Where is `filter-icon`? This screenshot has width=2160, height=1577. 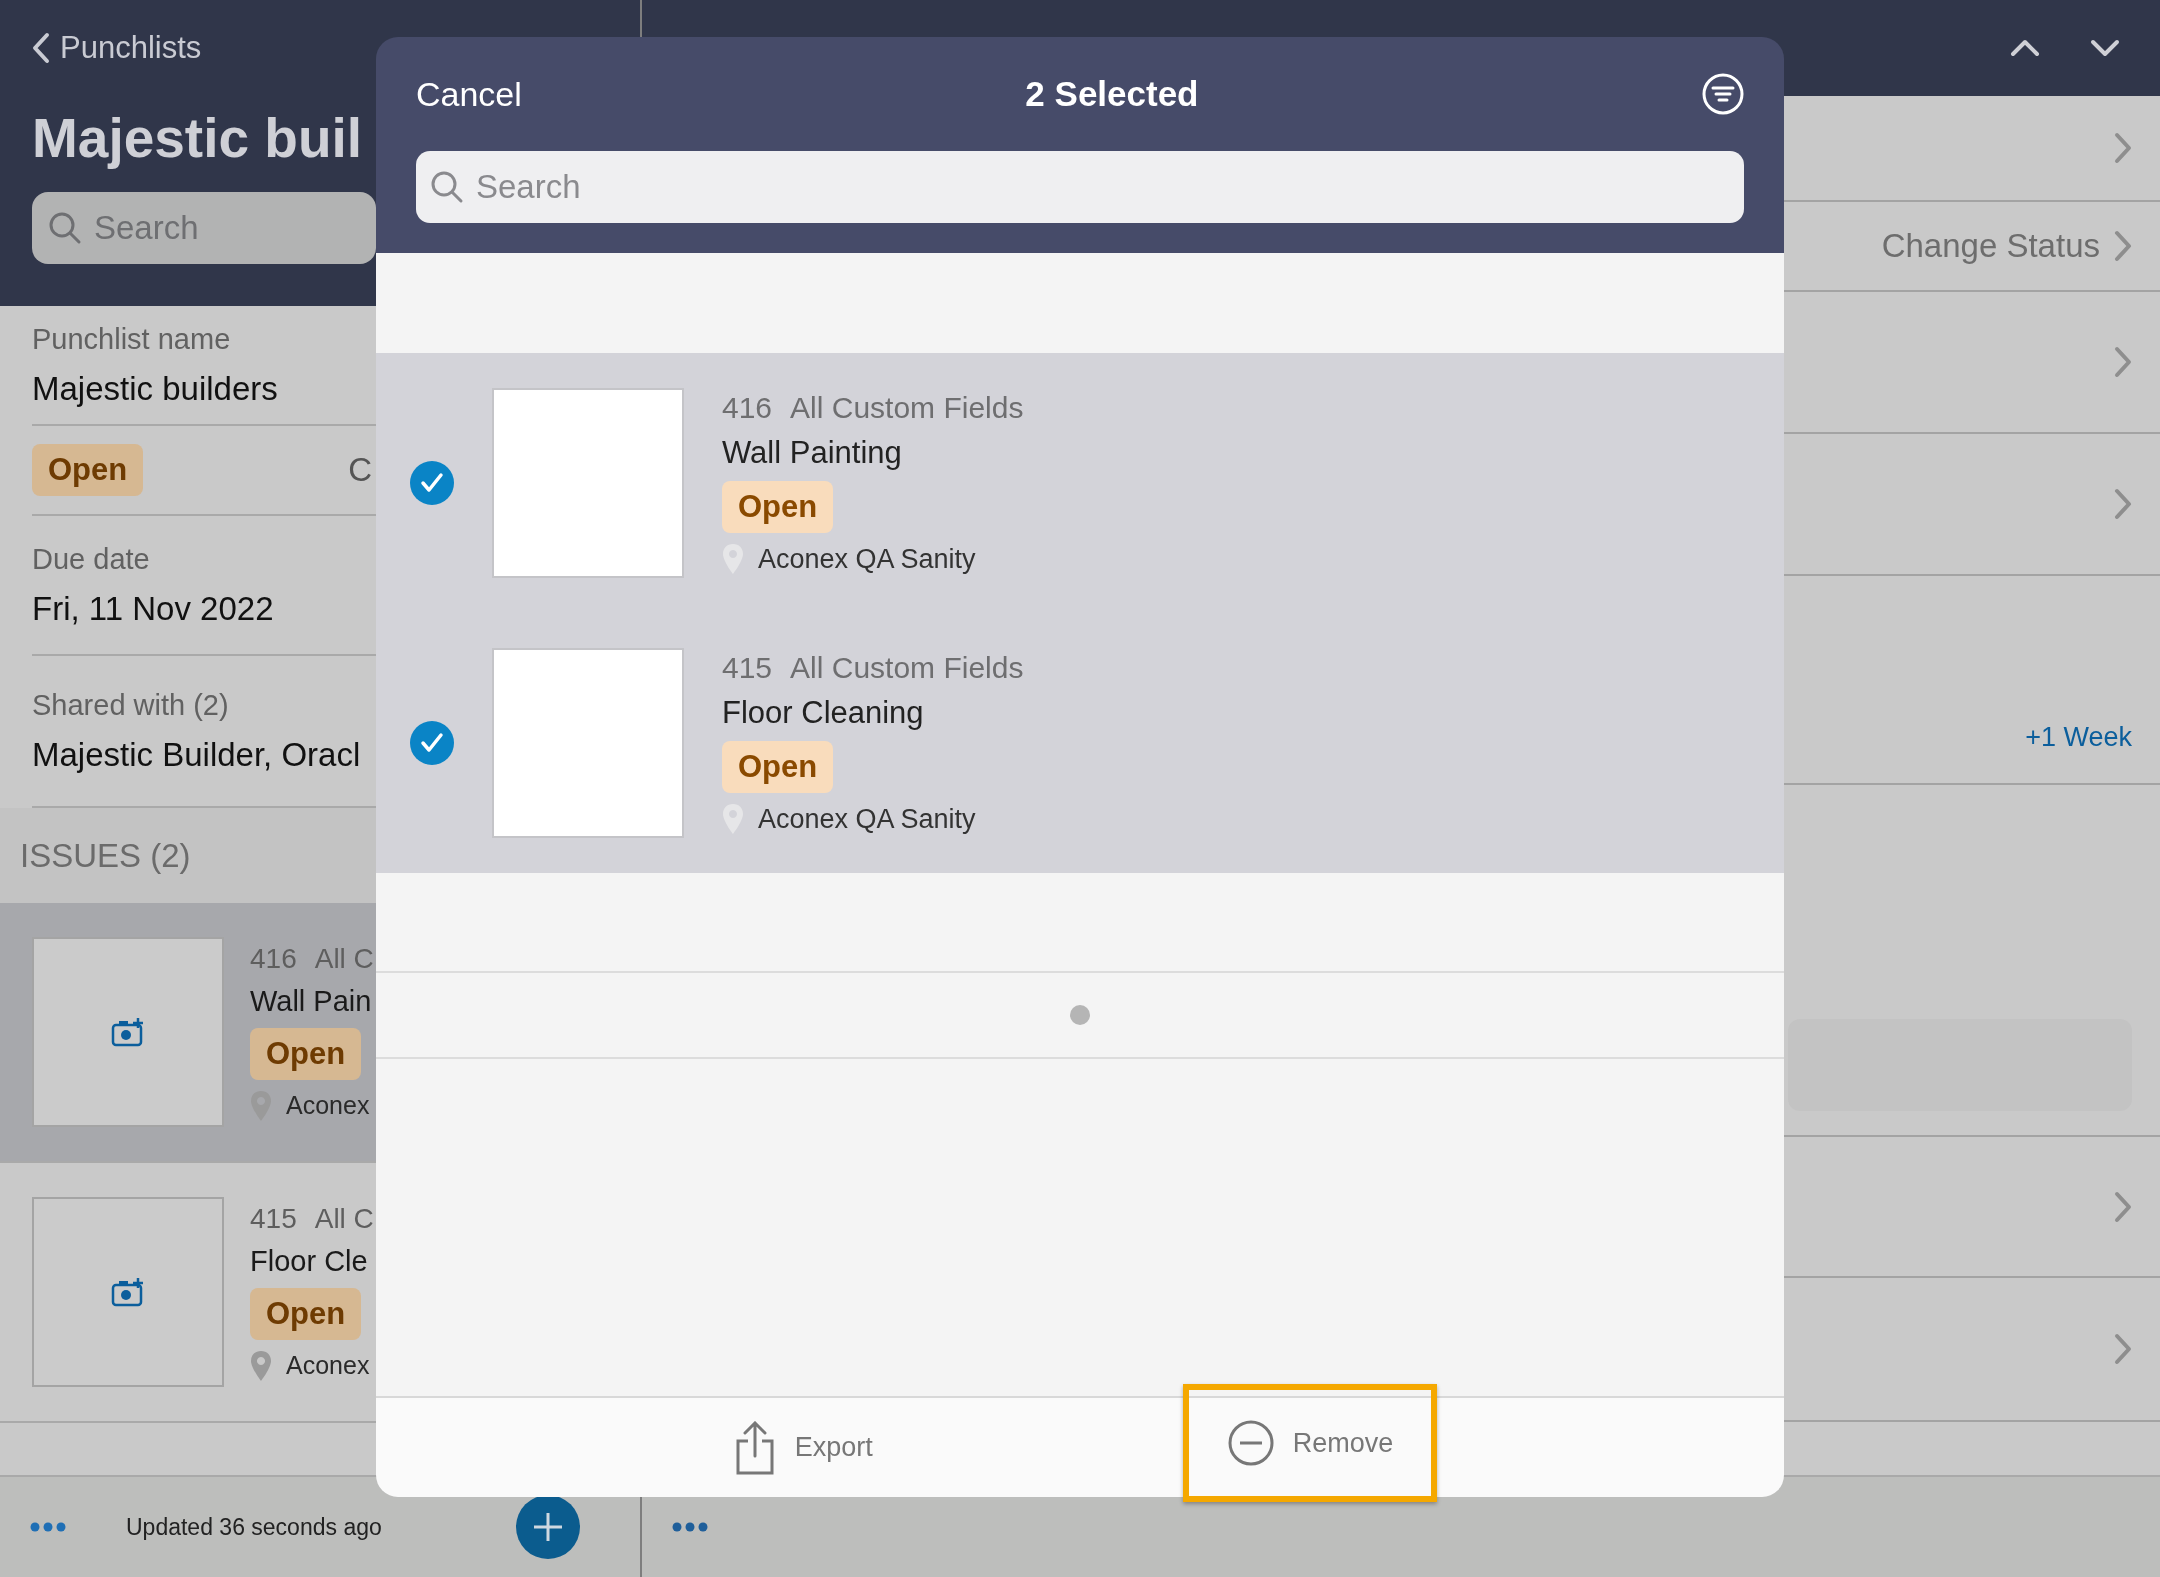
filter-icon is located at coordinates (1723, 94).